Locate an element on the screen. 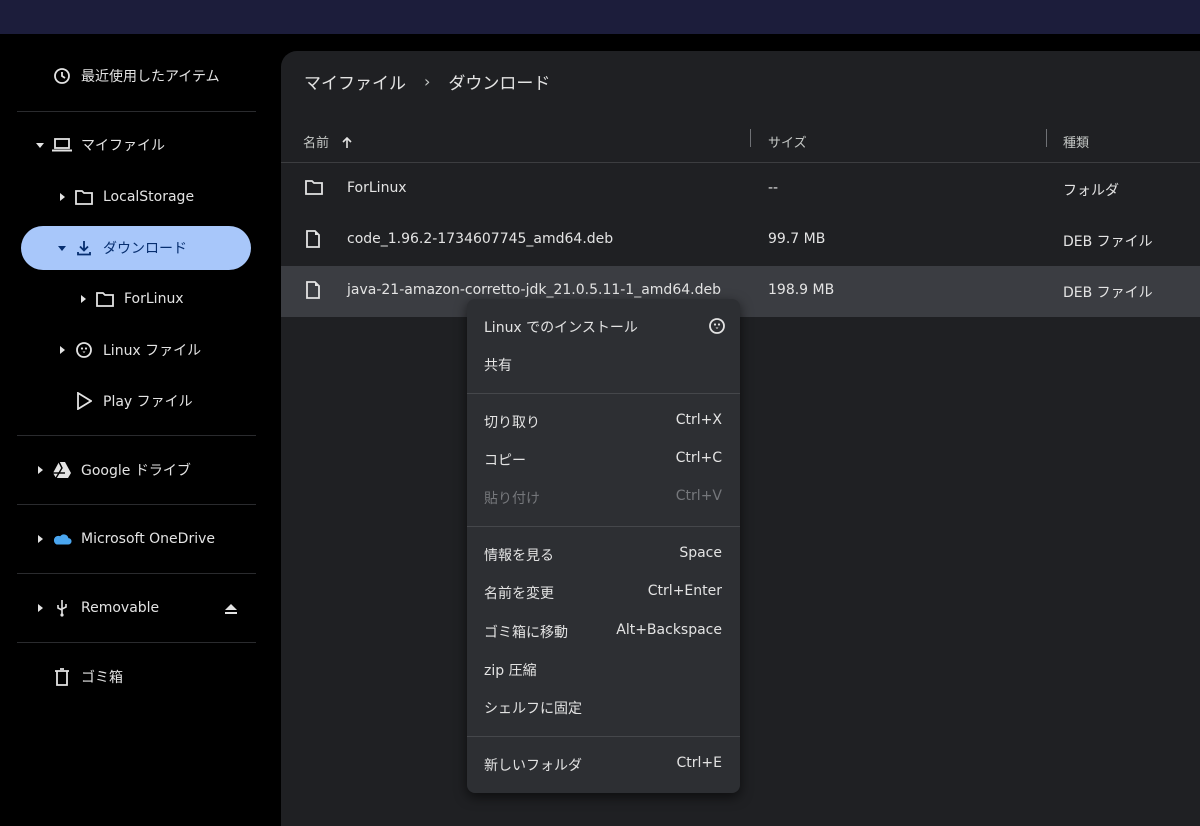 The image size is (1200, 826). menu-item-label: zip 圧縮 is located at coordinates (510, 671).